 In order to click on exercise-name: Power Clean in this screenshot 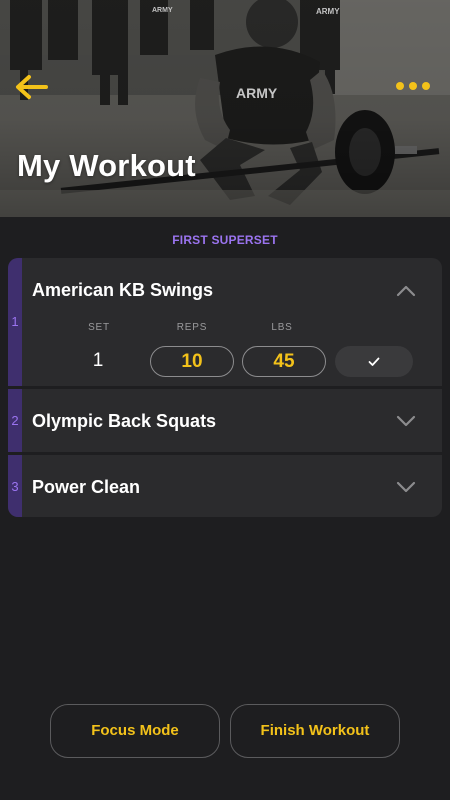, I will do `click(86, 487)`.